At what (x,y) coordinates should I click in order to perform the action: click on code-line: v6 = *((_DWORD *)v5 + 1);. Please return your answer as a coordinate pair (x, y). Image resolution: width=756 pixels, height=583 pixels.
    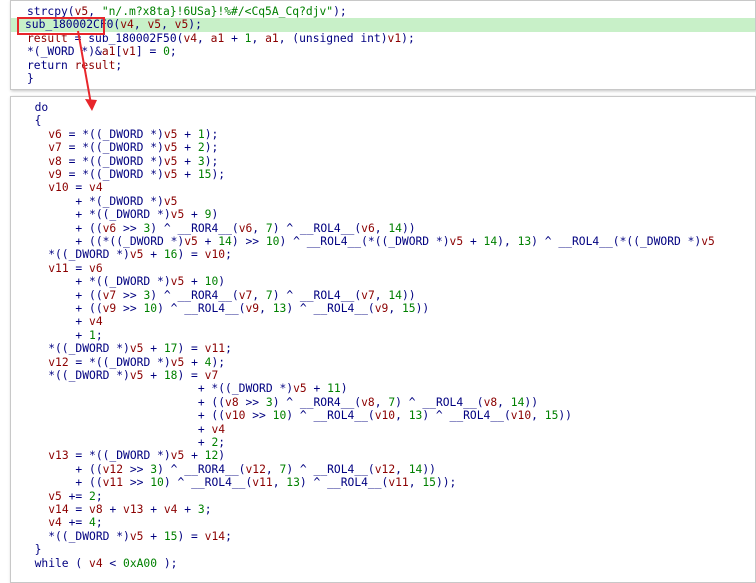
    Looking at the image, I should click on (114, 134).